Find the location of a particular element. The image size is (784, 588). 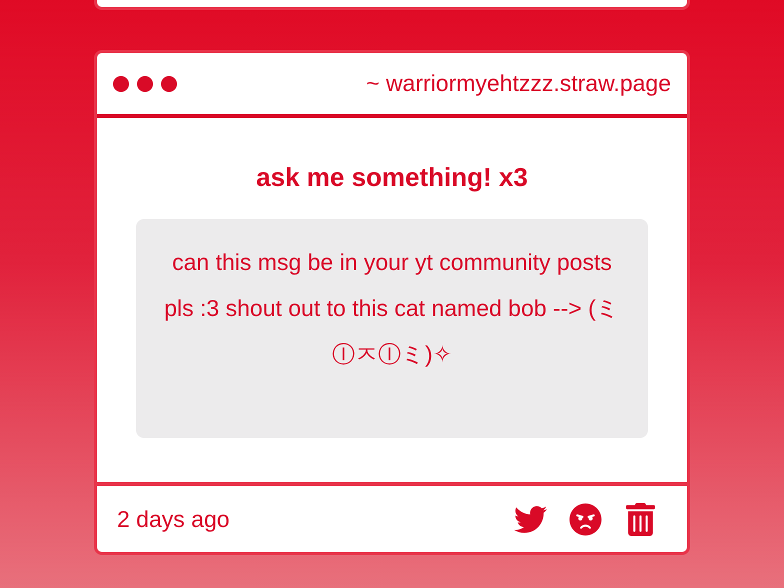

angry-face-icon is located at coordinates (585, 519).